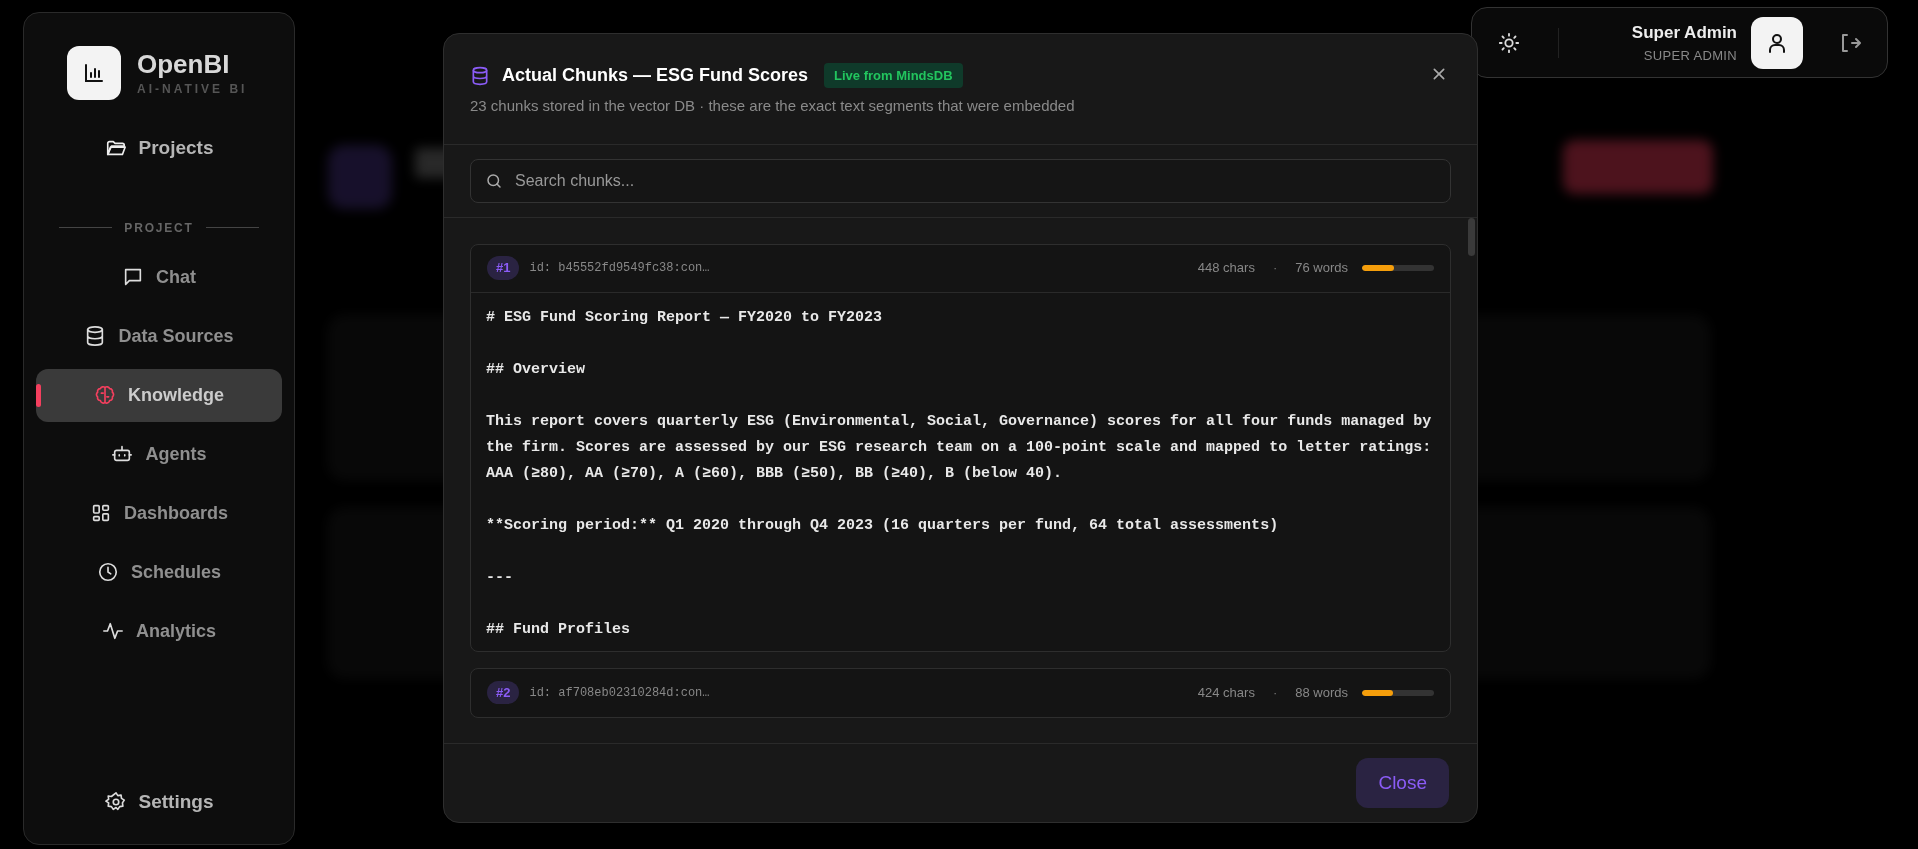 Image resolution: width=1918 pixels, height=849 pixels. Describe the element at coordinates (159, 336) in the screenshot. I see `nav-item: Data Sources` at that location.